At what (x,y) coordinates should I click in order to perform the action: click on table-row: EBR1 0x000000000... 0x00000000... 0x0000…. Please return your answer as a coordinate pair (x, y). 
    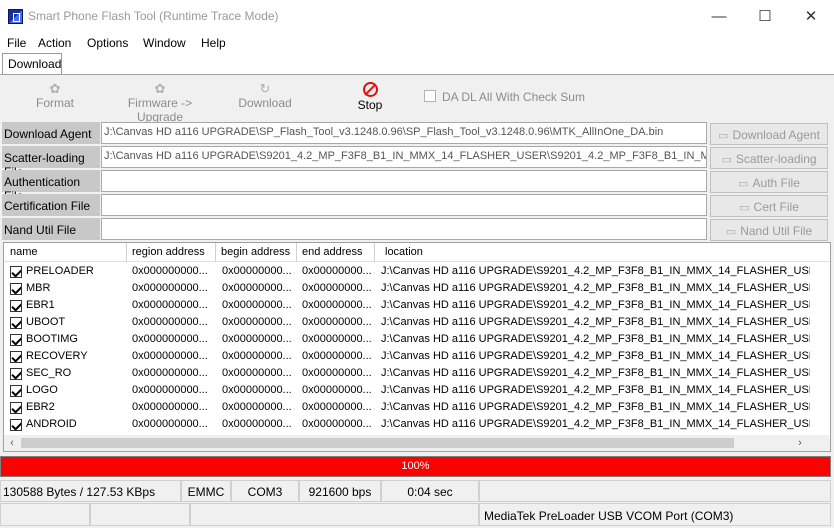
    Looking at the image, I should click on (417, 305).